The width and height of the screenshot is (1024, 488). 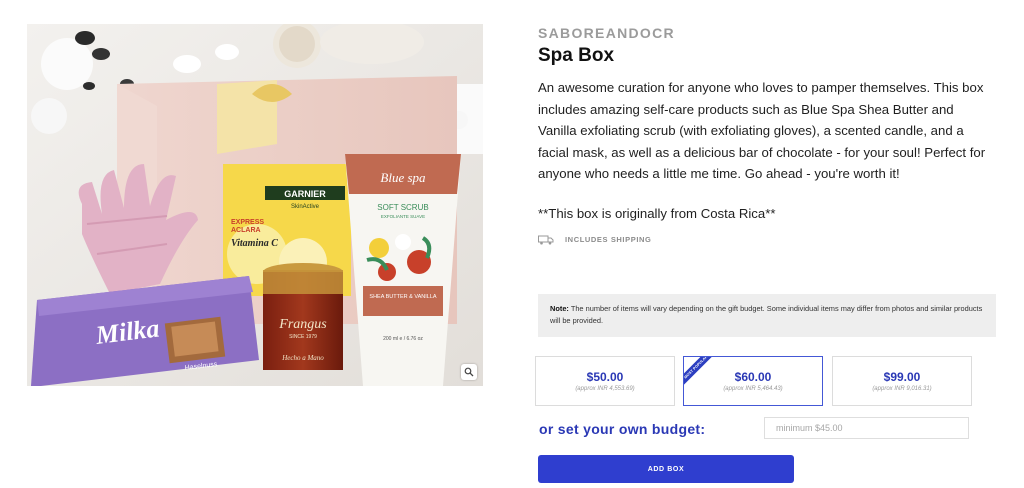 What do you see at coordinates (303, 337) in the screenshot?
I see `candle-since-label: SINCE 1979` at bounding box center [303, 337].